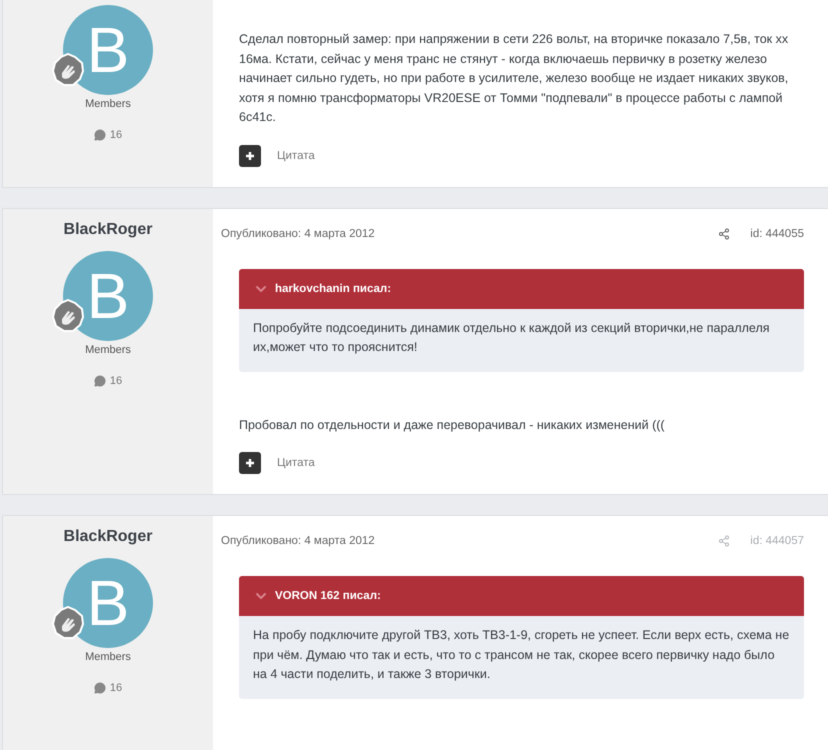 This screenshot has height=750, width=828. Describe the element at coordinates (514, 78) in the screenshot. I see `post-text: Сделал повторный замер: при напряжении в сети 226 вольт, на вторичке показало 7,5в, ток хх 16ма. Кстати, сейчас у меня транс не стянут - когда включаешь первичку в розетку железо начинает сильно гудеть, но при работе в усилителе, железо вообще не издает никаких звуков, хотя я помню трансформаторы VR20ESE от Томми "подпевали" в процессе работы с лампой 6с41с.` at that location.